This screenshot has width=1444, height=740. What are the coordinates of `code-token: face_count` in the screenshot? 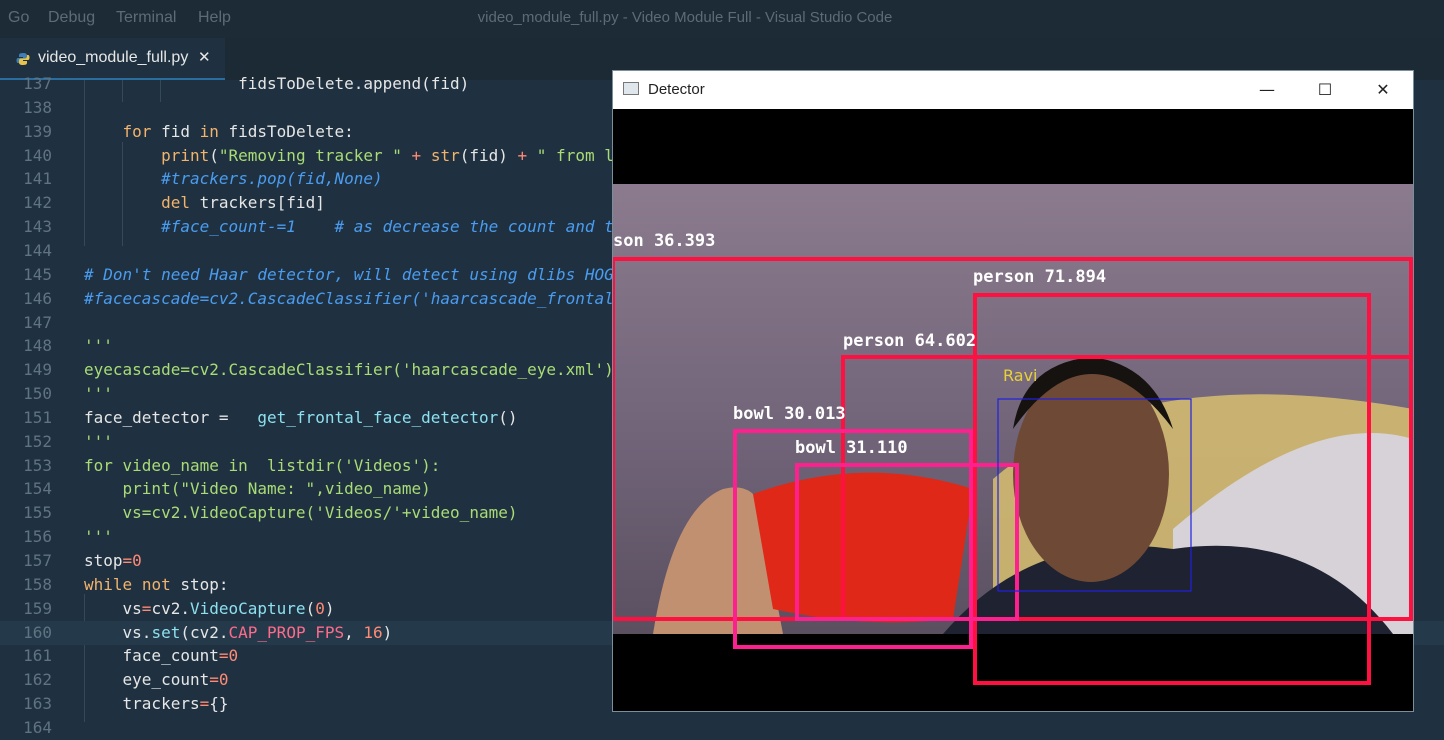 It's located at (151, 656).